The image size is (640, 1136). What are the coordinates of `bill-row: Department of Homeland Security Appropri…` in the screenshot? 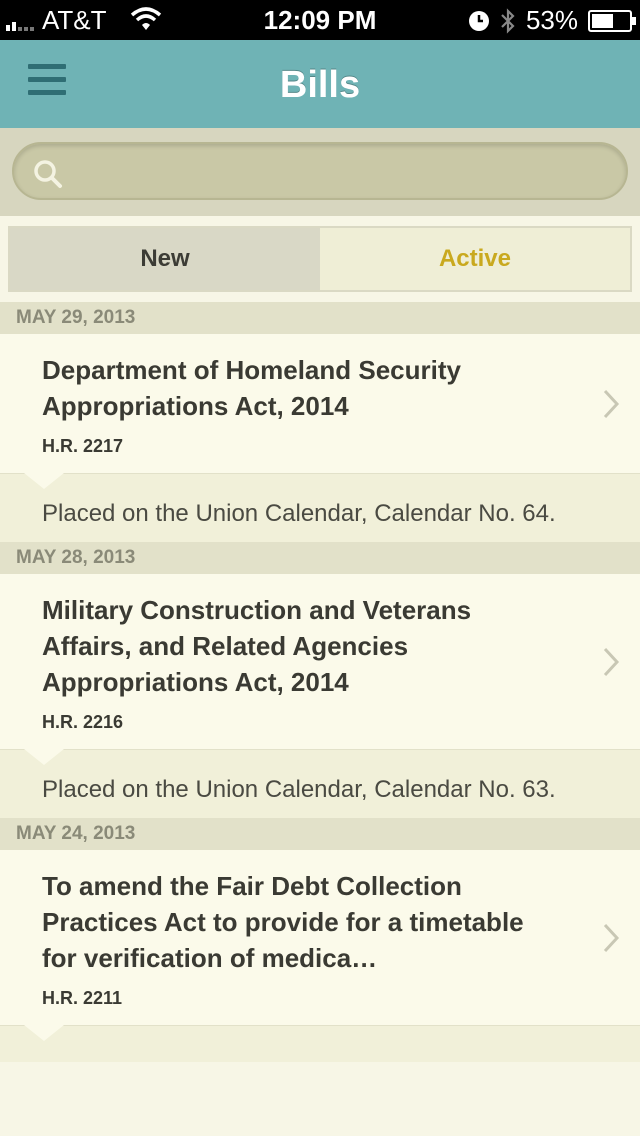 It's located at (320, 403).